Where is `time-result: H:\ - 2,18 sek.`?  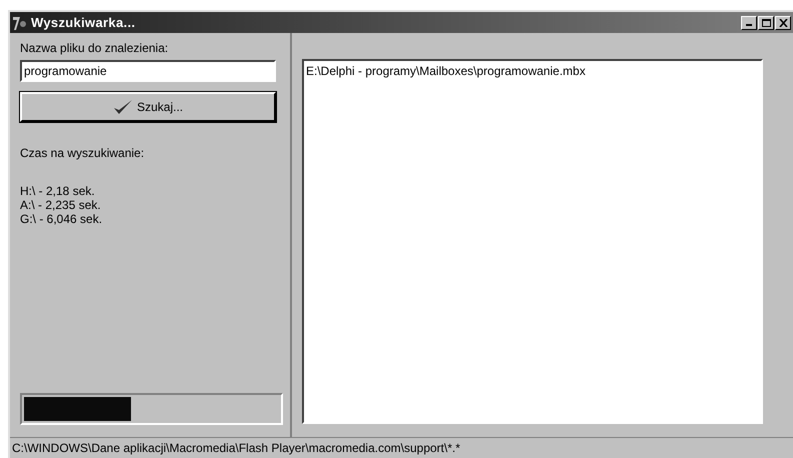
time-result: H:\ - 2,18 sek. is located at coordinates (58, 191).